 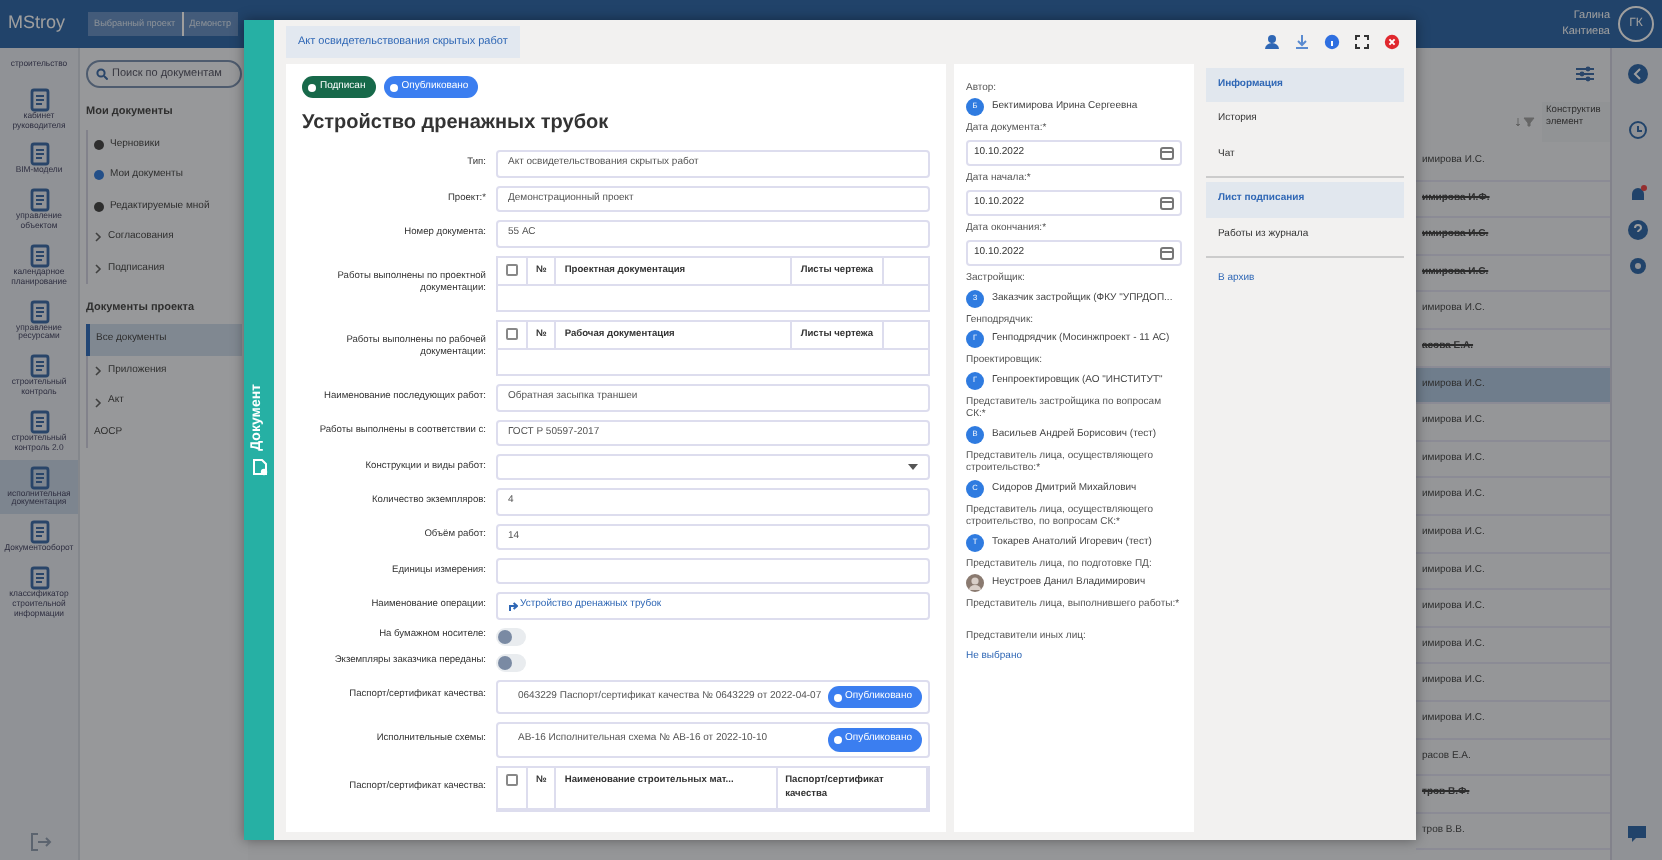 I want to click on add-user-icon, so click(x=1272, y=41).